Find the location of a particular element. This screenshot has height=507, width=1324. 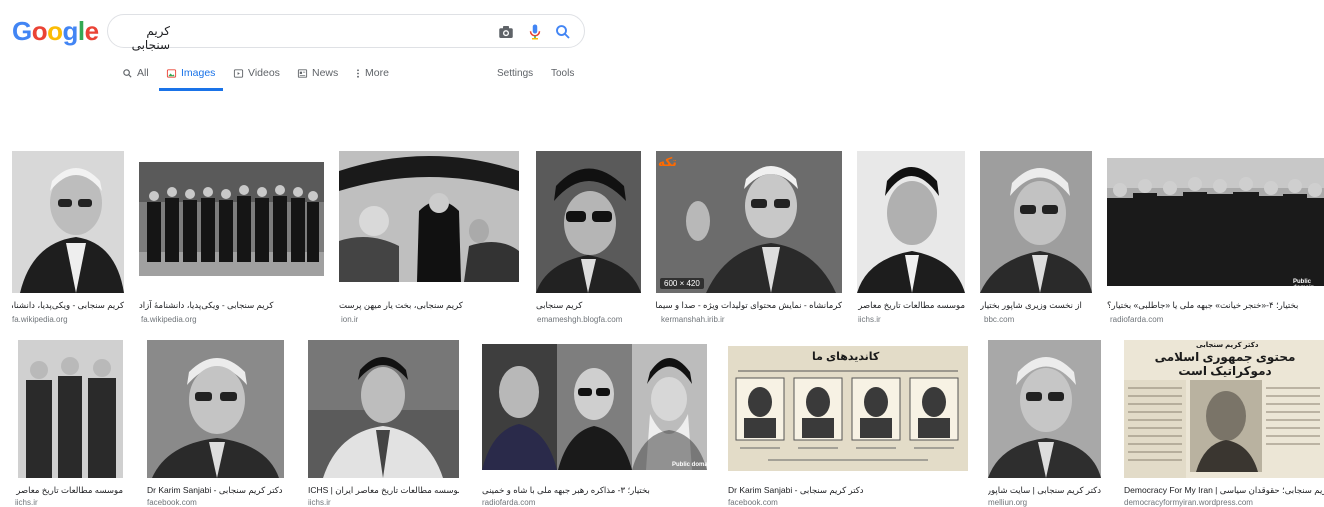

result-caption: از نخست وزیری شاپور بختیار is located at coordinates (1036, 305).